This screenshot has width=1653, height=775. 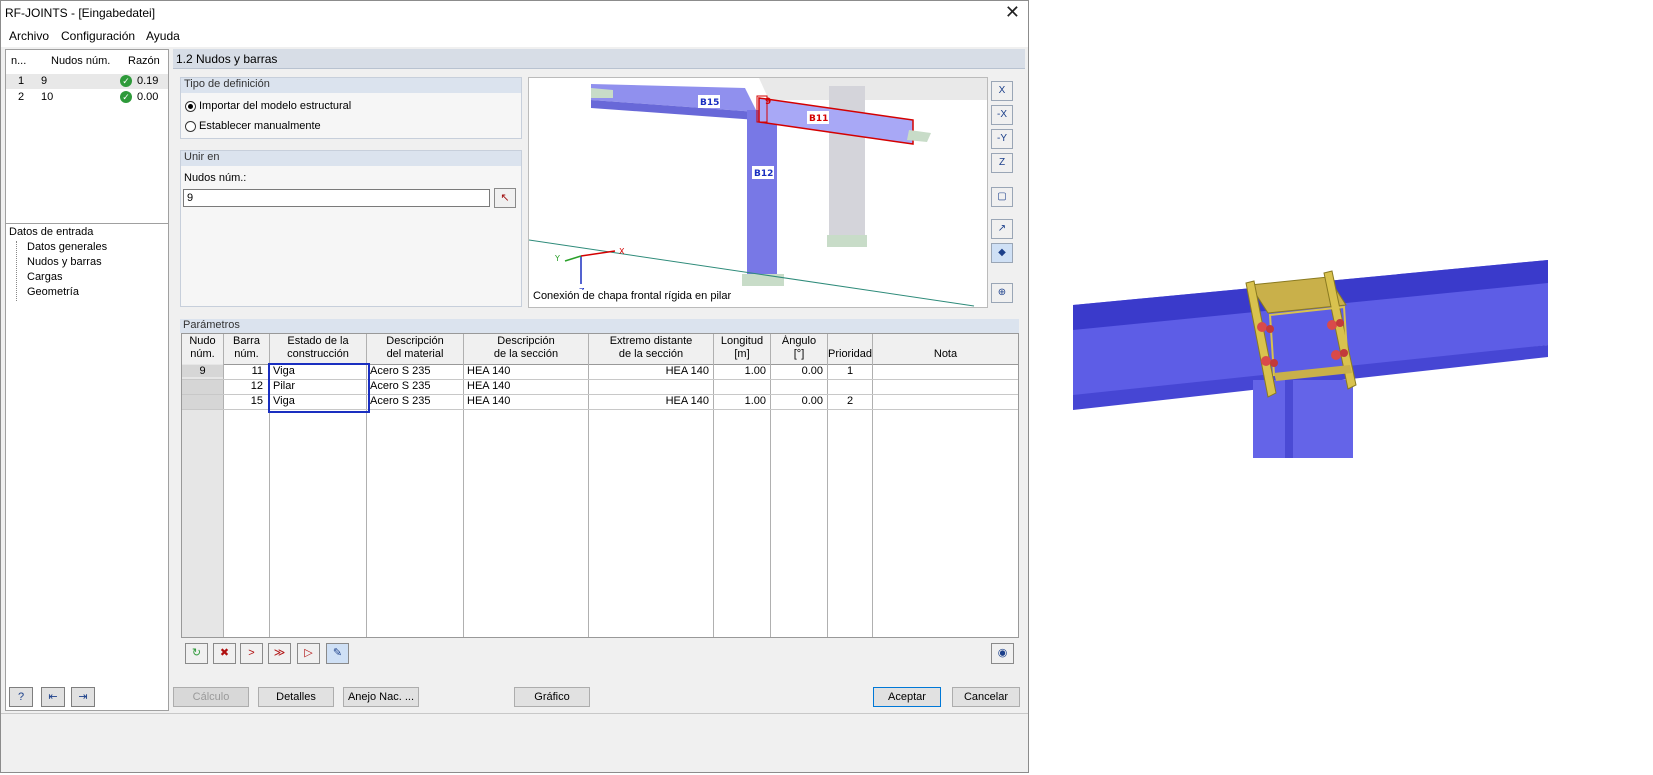 What do you see at coordinates (1002, 229) in the screenshot?
I see `show-members-icon: ↗` at bounding box center [1002, 229].